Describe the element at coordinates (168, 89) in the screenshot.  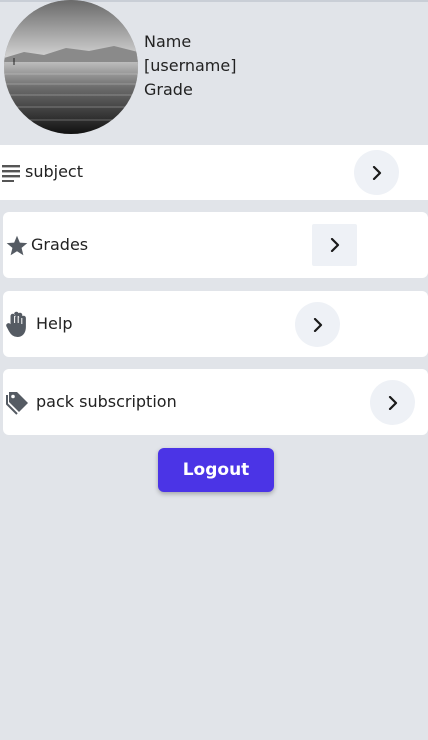
I see `profile-grade-label: Grade` at that location.